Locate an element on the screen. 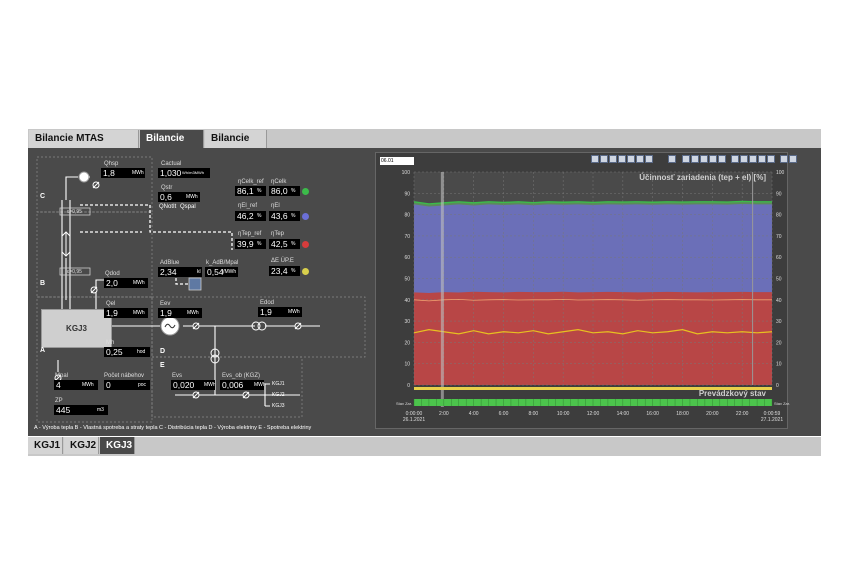 The image size is (850, 586). status-label-right: Stav Zar. is located at coordinates (782, 403).